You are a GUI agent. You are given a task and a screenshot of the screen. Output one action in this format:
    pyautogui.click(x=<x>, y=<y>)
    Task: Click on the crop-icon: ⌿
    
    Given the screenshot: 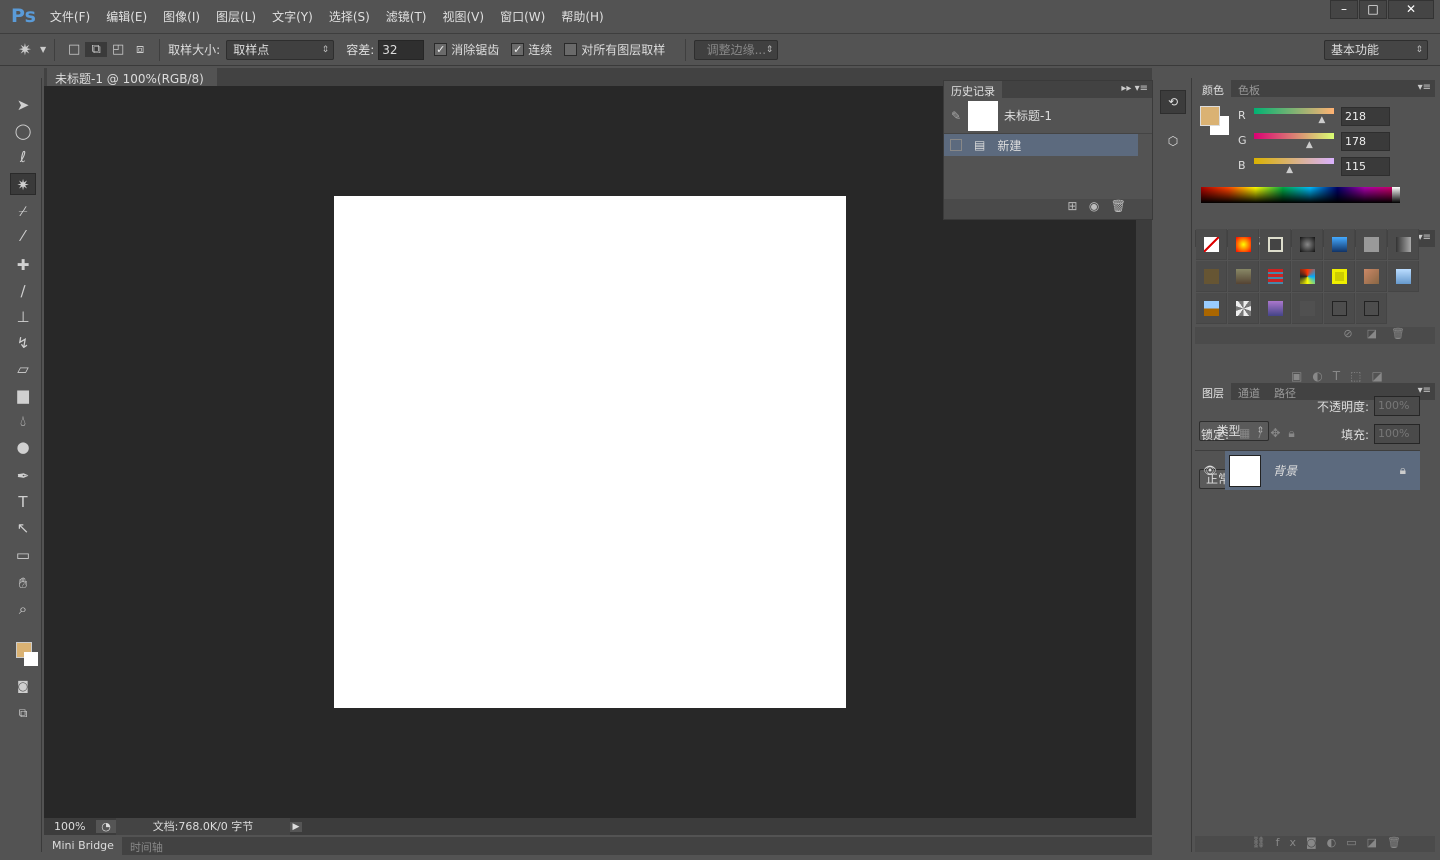 What is the action you would take?
    pyautogui.click(x=23, y=211)
    